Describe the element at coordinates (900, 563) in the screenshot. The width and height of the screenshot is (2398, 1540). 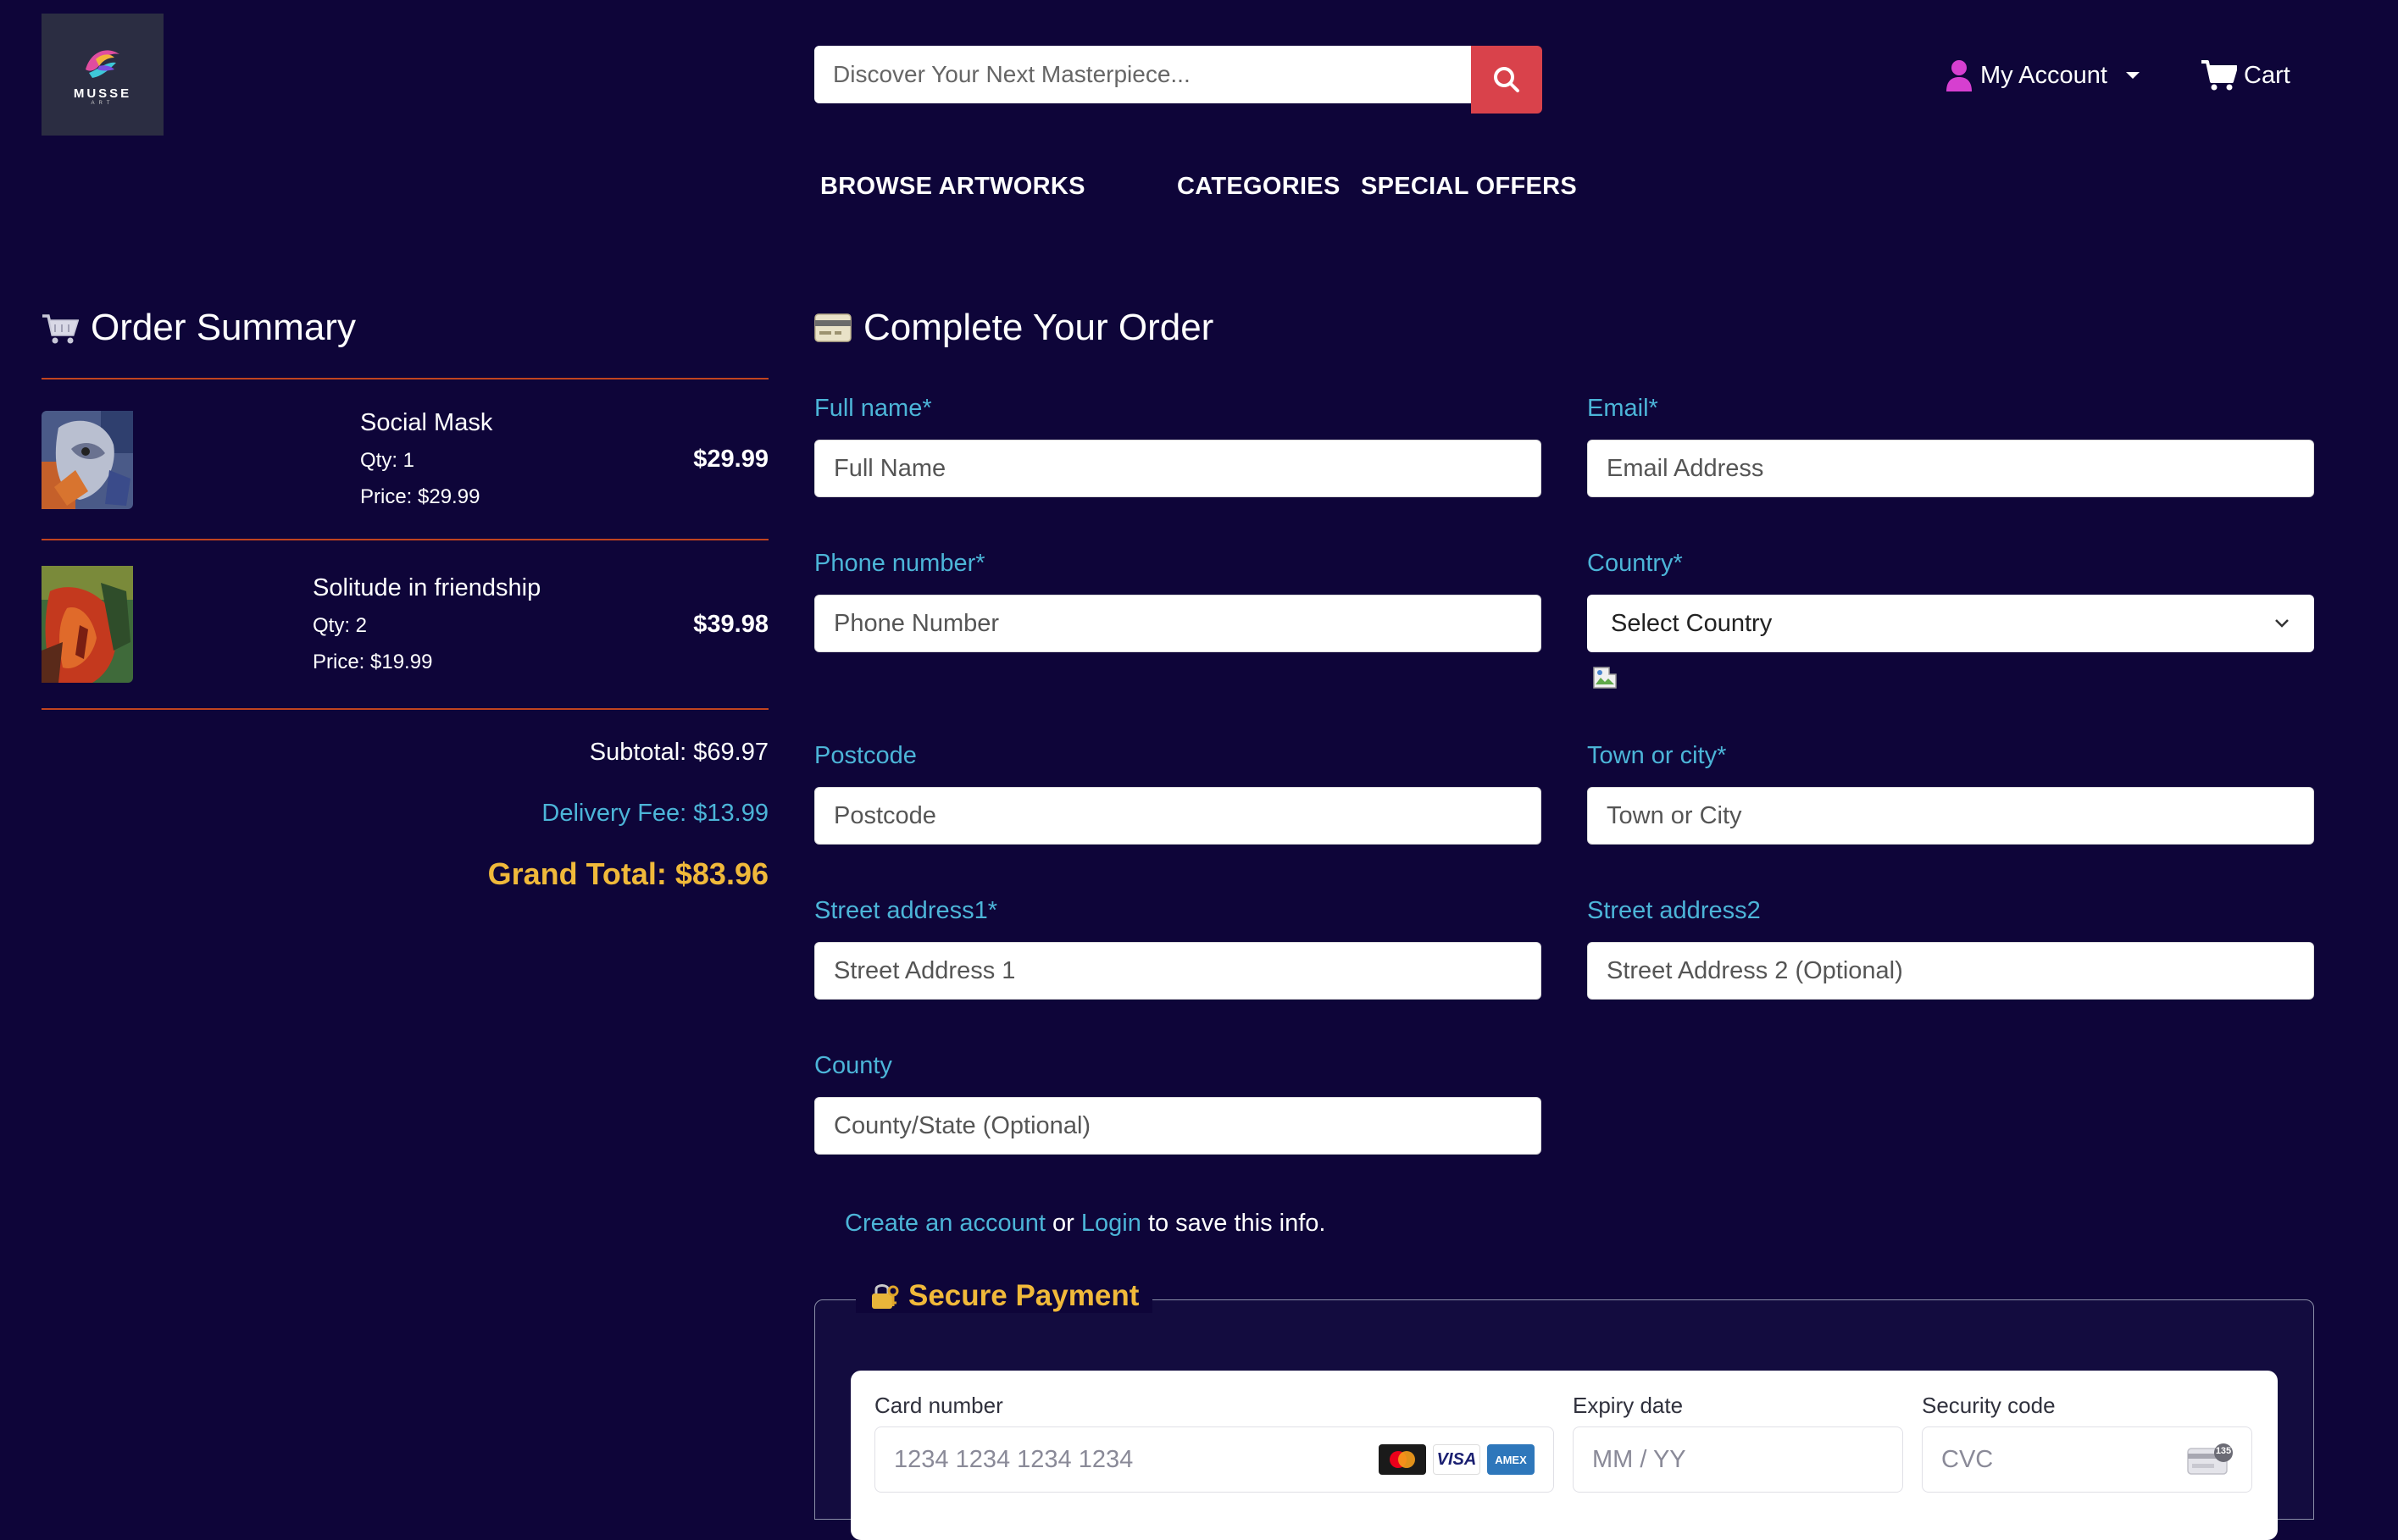
I see `phone-label: Phone number*` at that location.